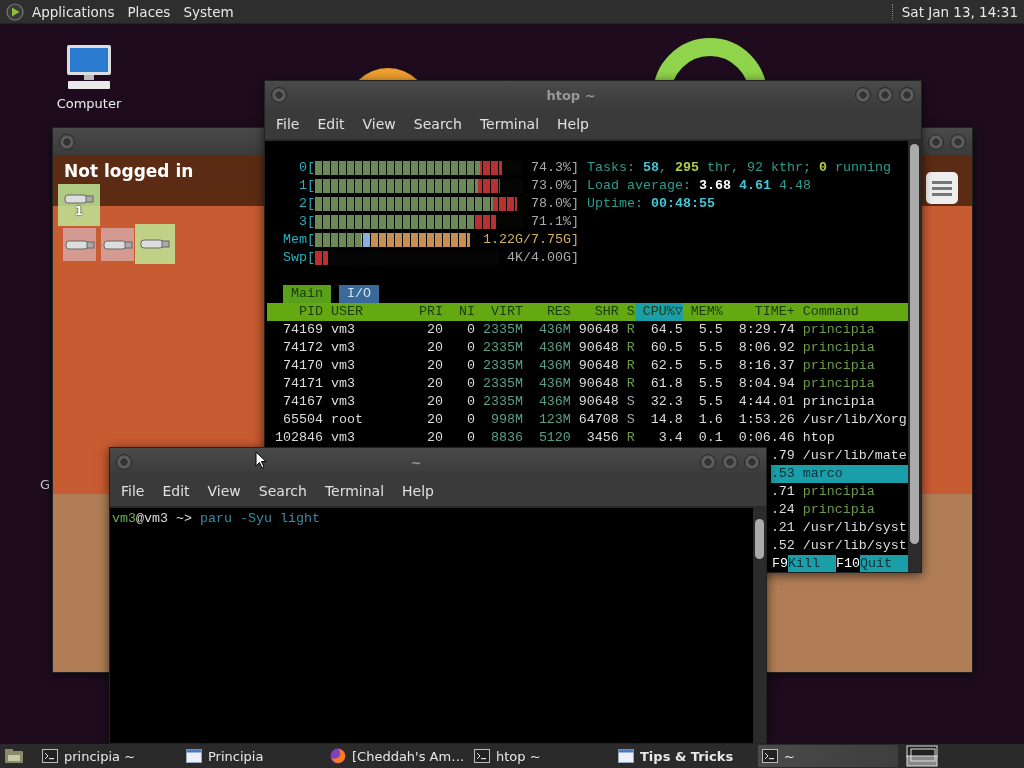  I want to click on process-row: 74171 vm3 20 0 2335M 436M 90648 R 61.8 5.5 8:04.94 principia, so click(587, 384).